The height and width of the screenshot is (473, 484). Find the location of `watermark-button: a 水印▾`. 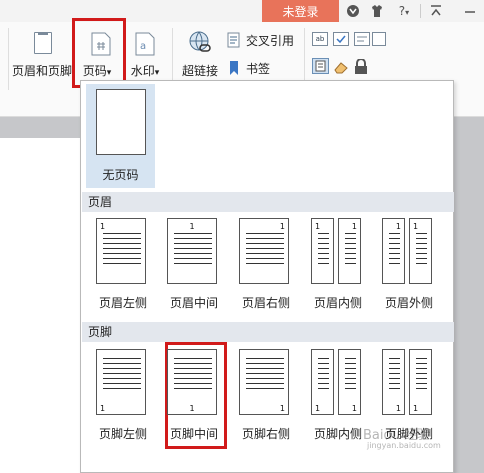

watermark-button: a 水印▾ is located at coordinates (145, 53).